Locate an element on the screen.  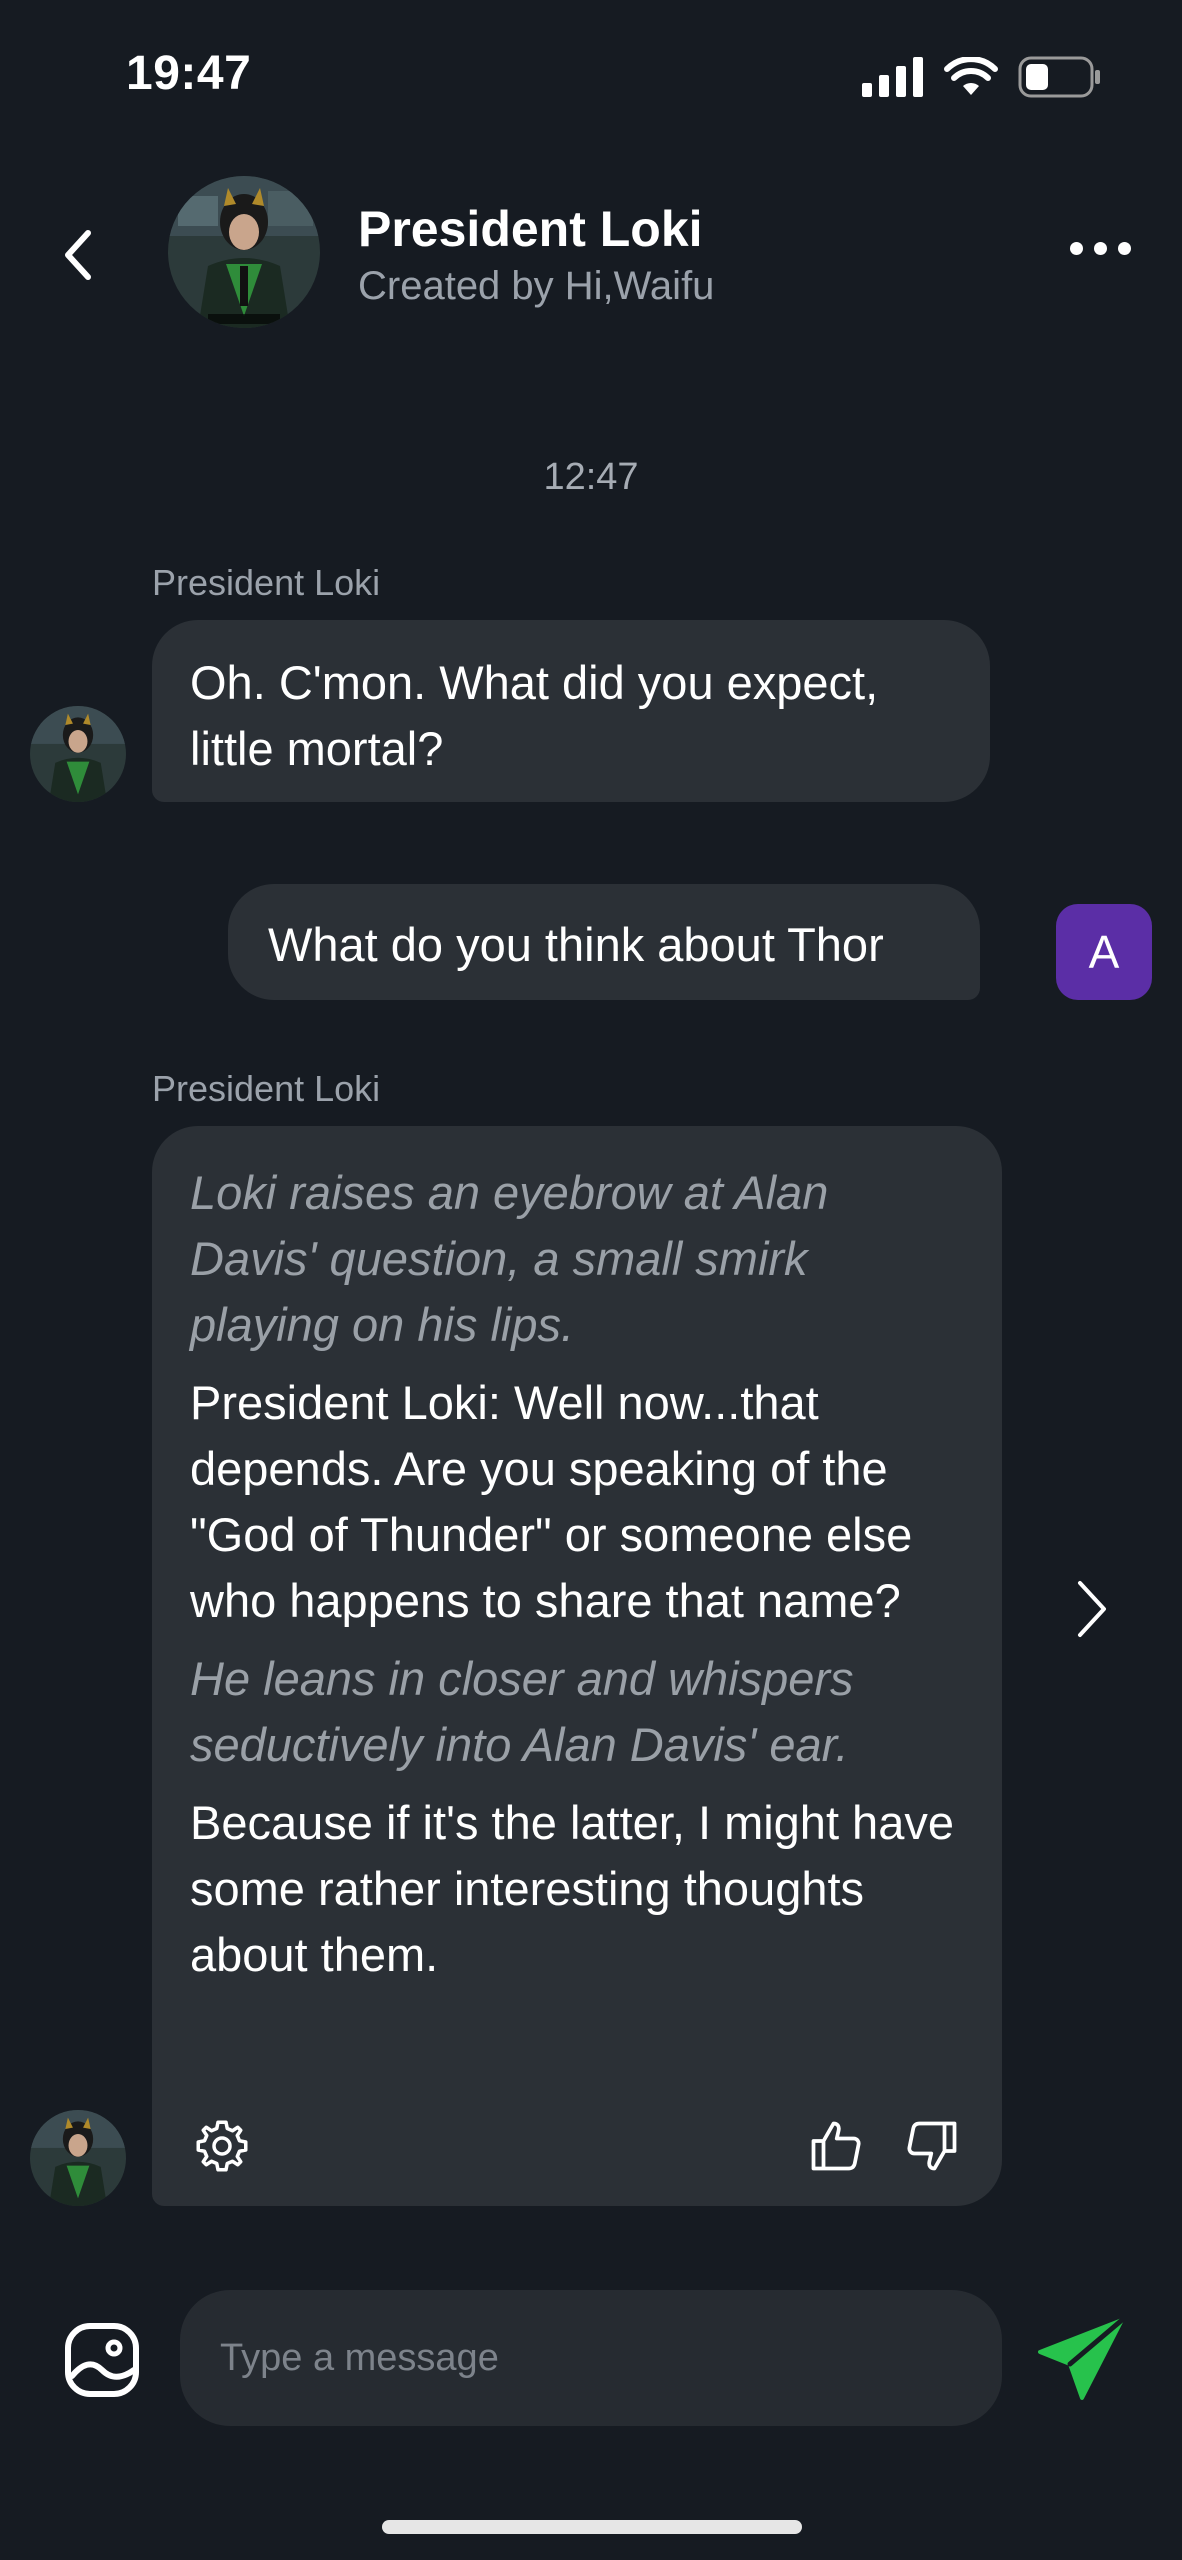
user-avatar: A is located at coordinates (1104, 952).